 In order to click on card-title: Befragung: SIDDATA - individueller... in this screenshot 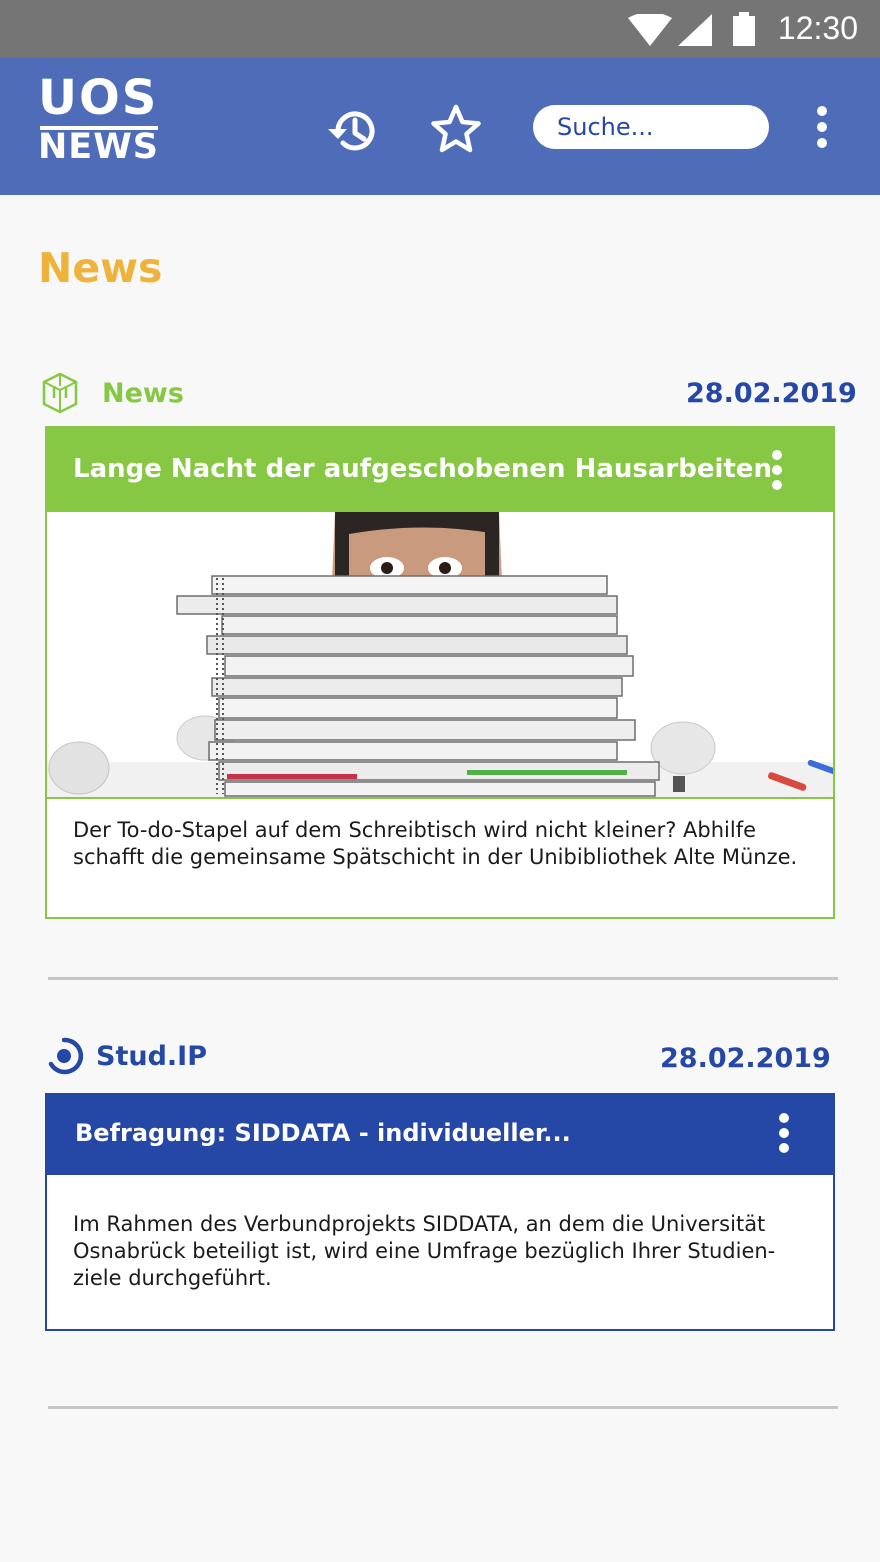, I will do `click(323, 1133)`.